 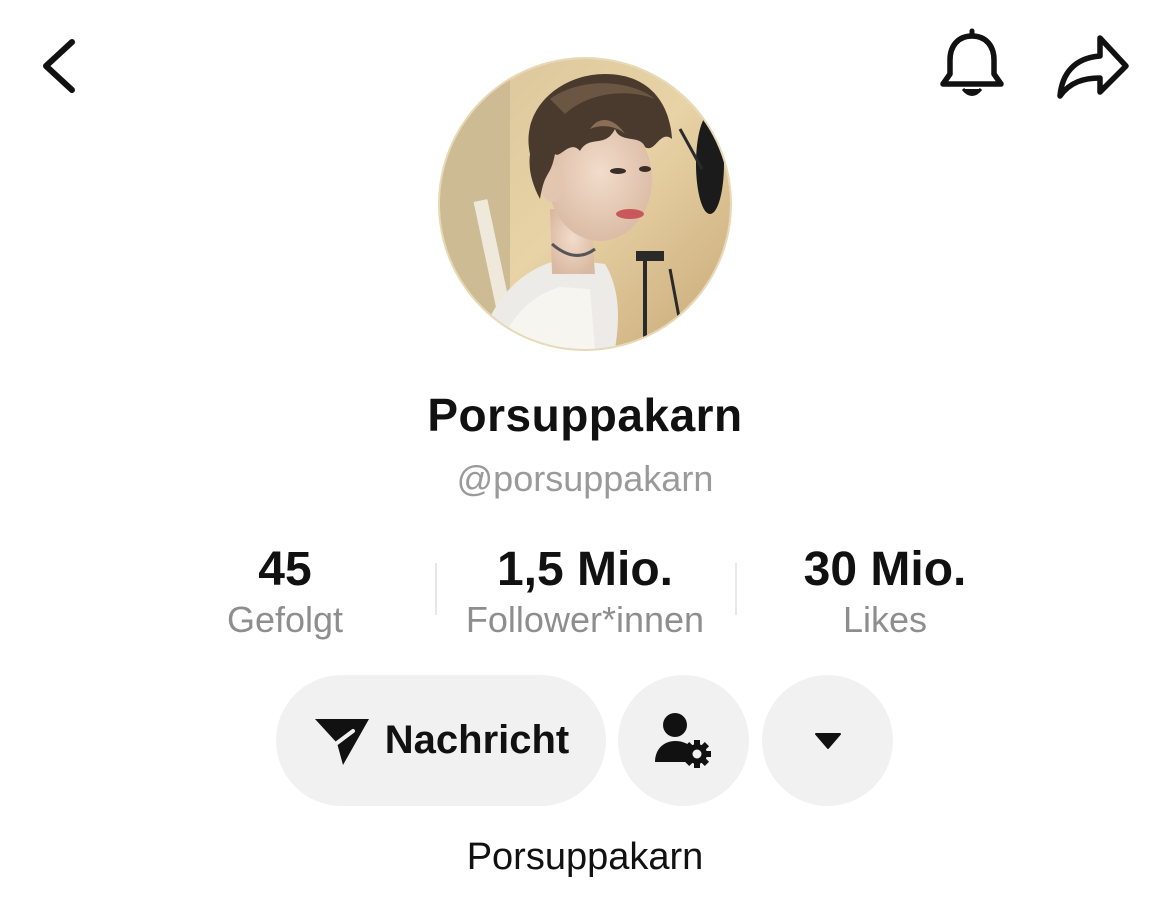 What do you see at coordinates (585, 569) in the screenshot?
I see `followers-count: 1,5 Mio.` at bounding box center [585, 569].